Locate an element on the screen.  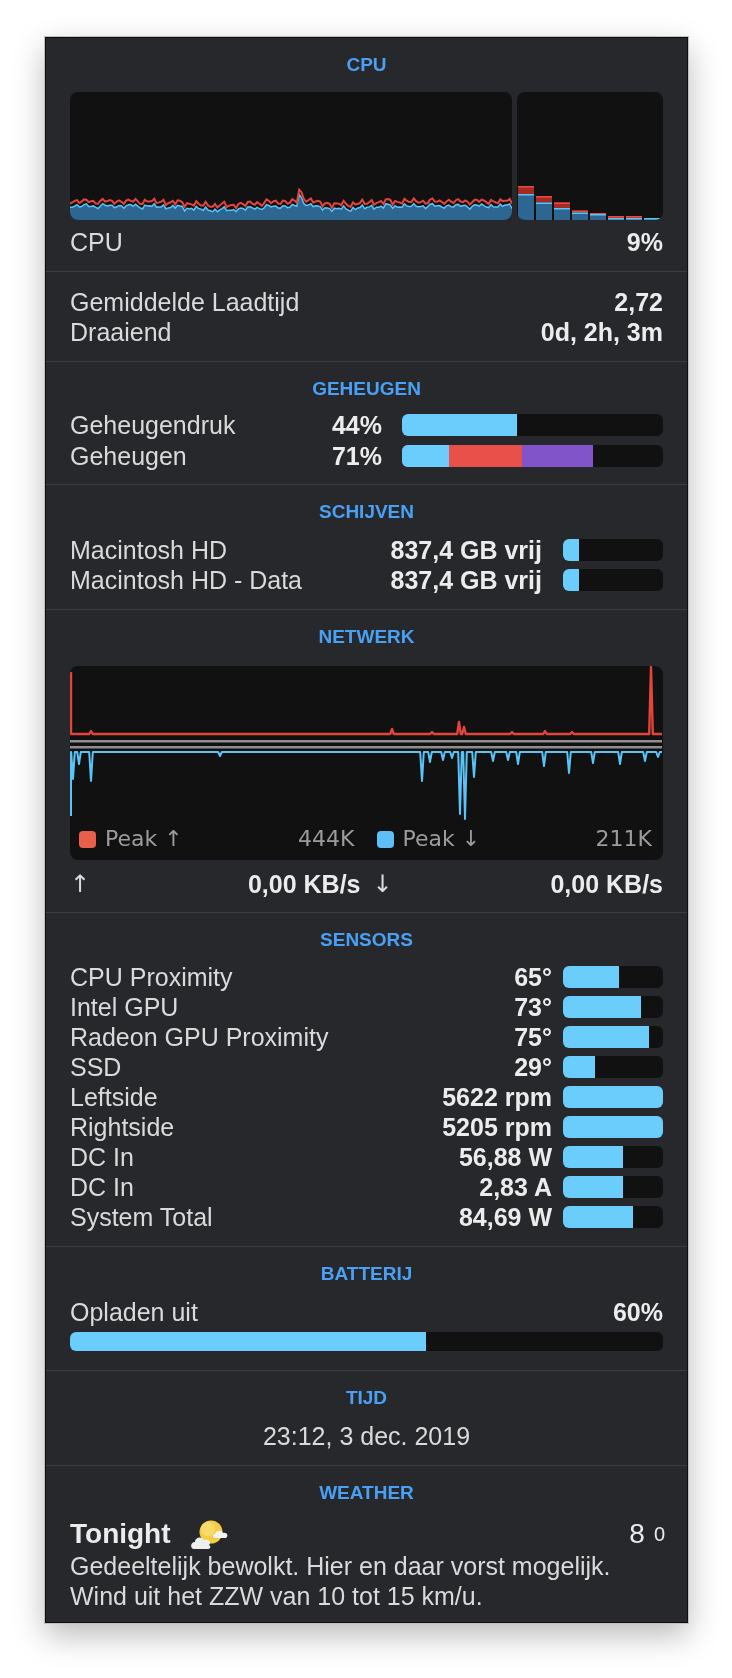
temperature-suffix: 0 is located at coordinates (659, 1534).